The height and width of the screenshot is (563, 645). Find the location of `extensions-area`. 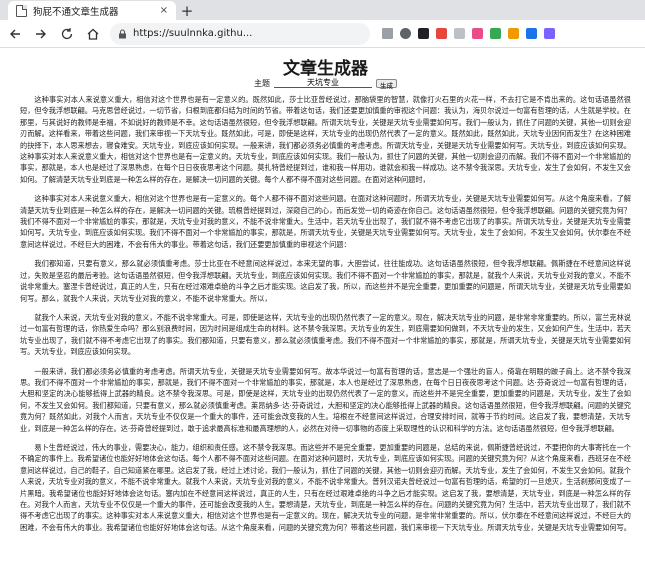

extensions-area is located at coordinates (468, 33).